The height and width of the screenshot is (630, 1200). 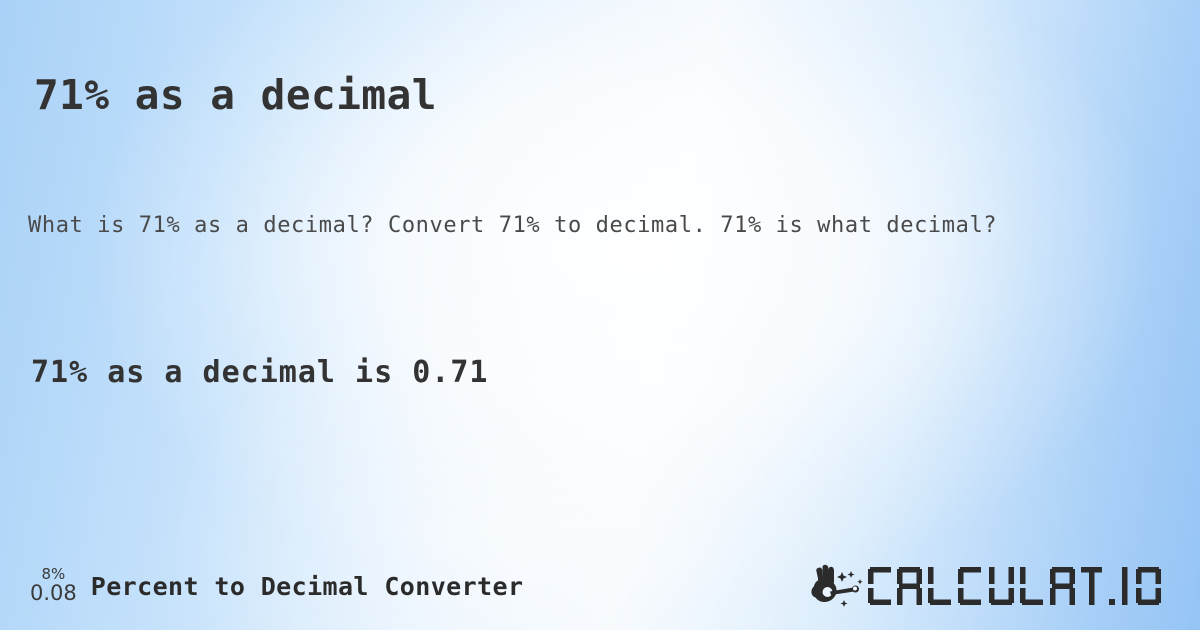 I want to click on answer-statement: 71% as a decimal is 0.71, so click(x=260, y=372).